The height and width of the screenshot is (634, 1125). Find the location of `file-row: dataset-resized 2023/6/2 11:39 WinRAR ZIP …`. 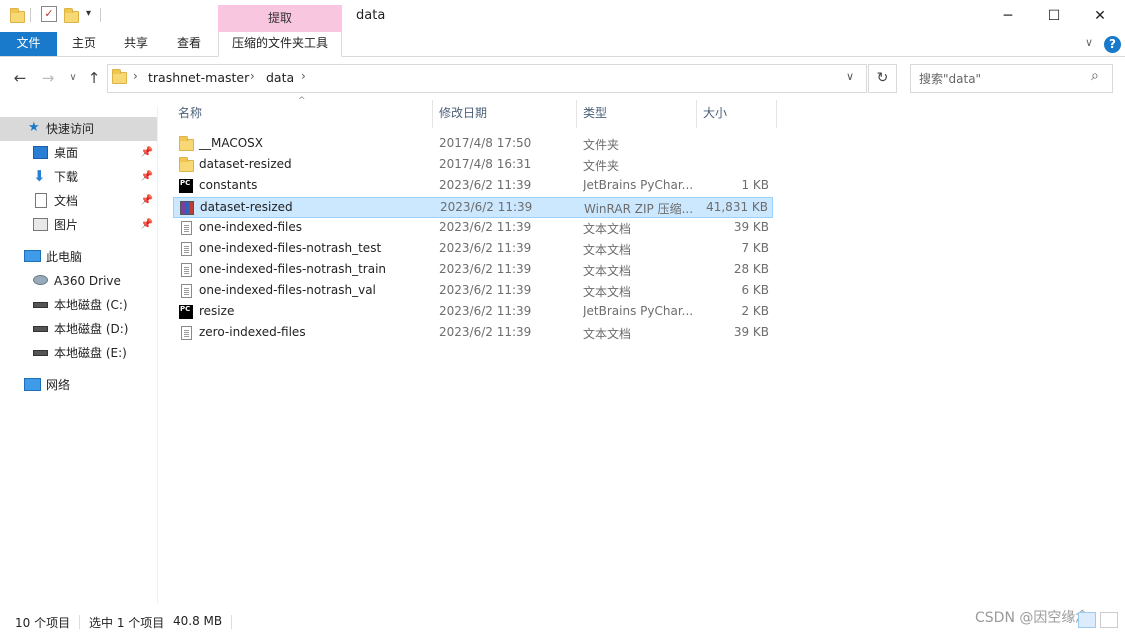

file-row: dataset-resized 2023/6/2 11:39 WinRAR ZIP … is located at coordinates (473, 207).